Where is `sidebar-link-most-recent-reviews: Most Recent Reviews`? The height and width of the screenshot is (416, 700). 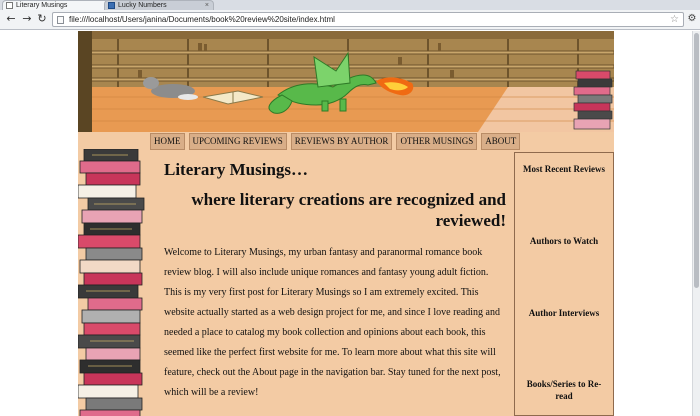 sidebar-link-most-recent-reviews: Most Recent Reviews is located at coordinates (564, 169).